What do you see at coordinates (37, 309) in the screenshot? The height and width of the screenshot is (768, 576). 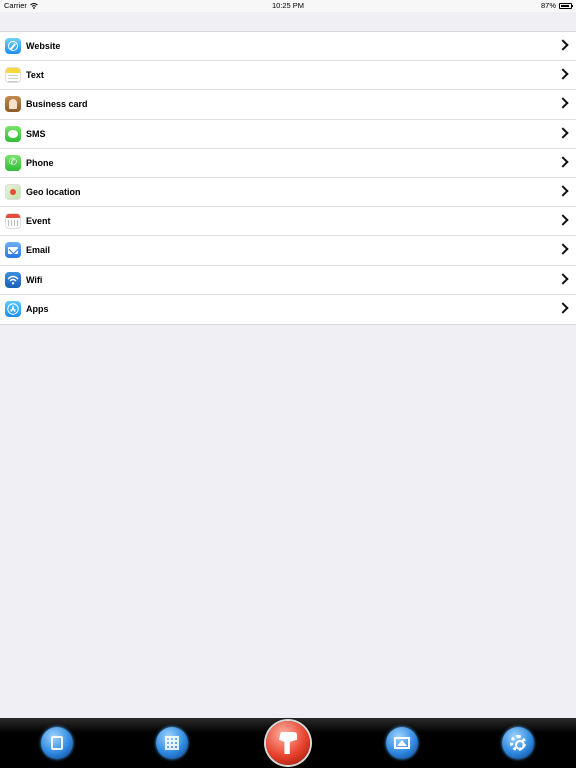 I see `list-item-label: Apps` at bounding box center [37, 309].